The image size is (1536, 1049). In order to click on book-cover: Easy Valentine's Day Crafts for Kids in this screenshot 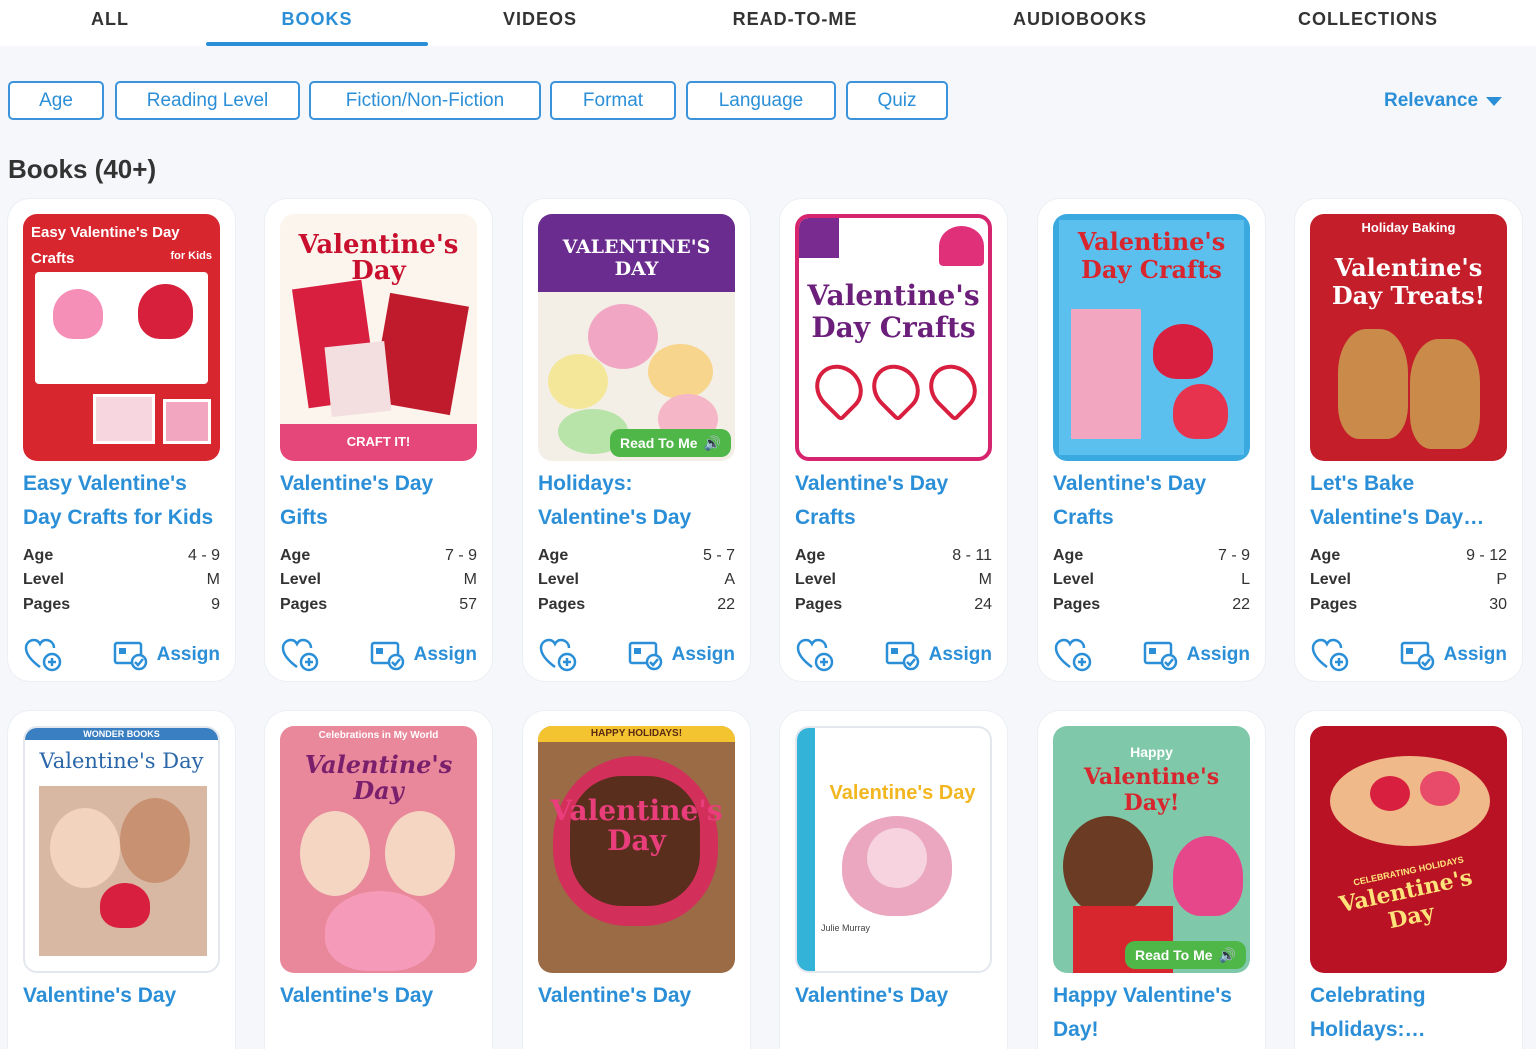, I will do `click(121, 337)`.